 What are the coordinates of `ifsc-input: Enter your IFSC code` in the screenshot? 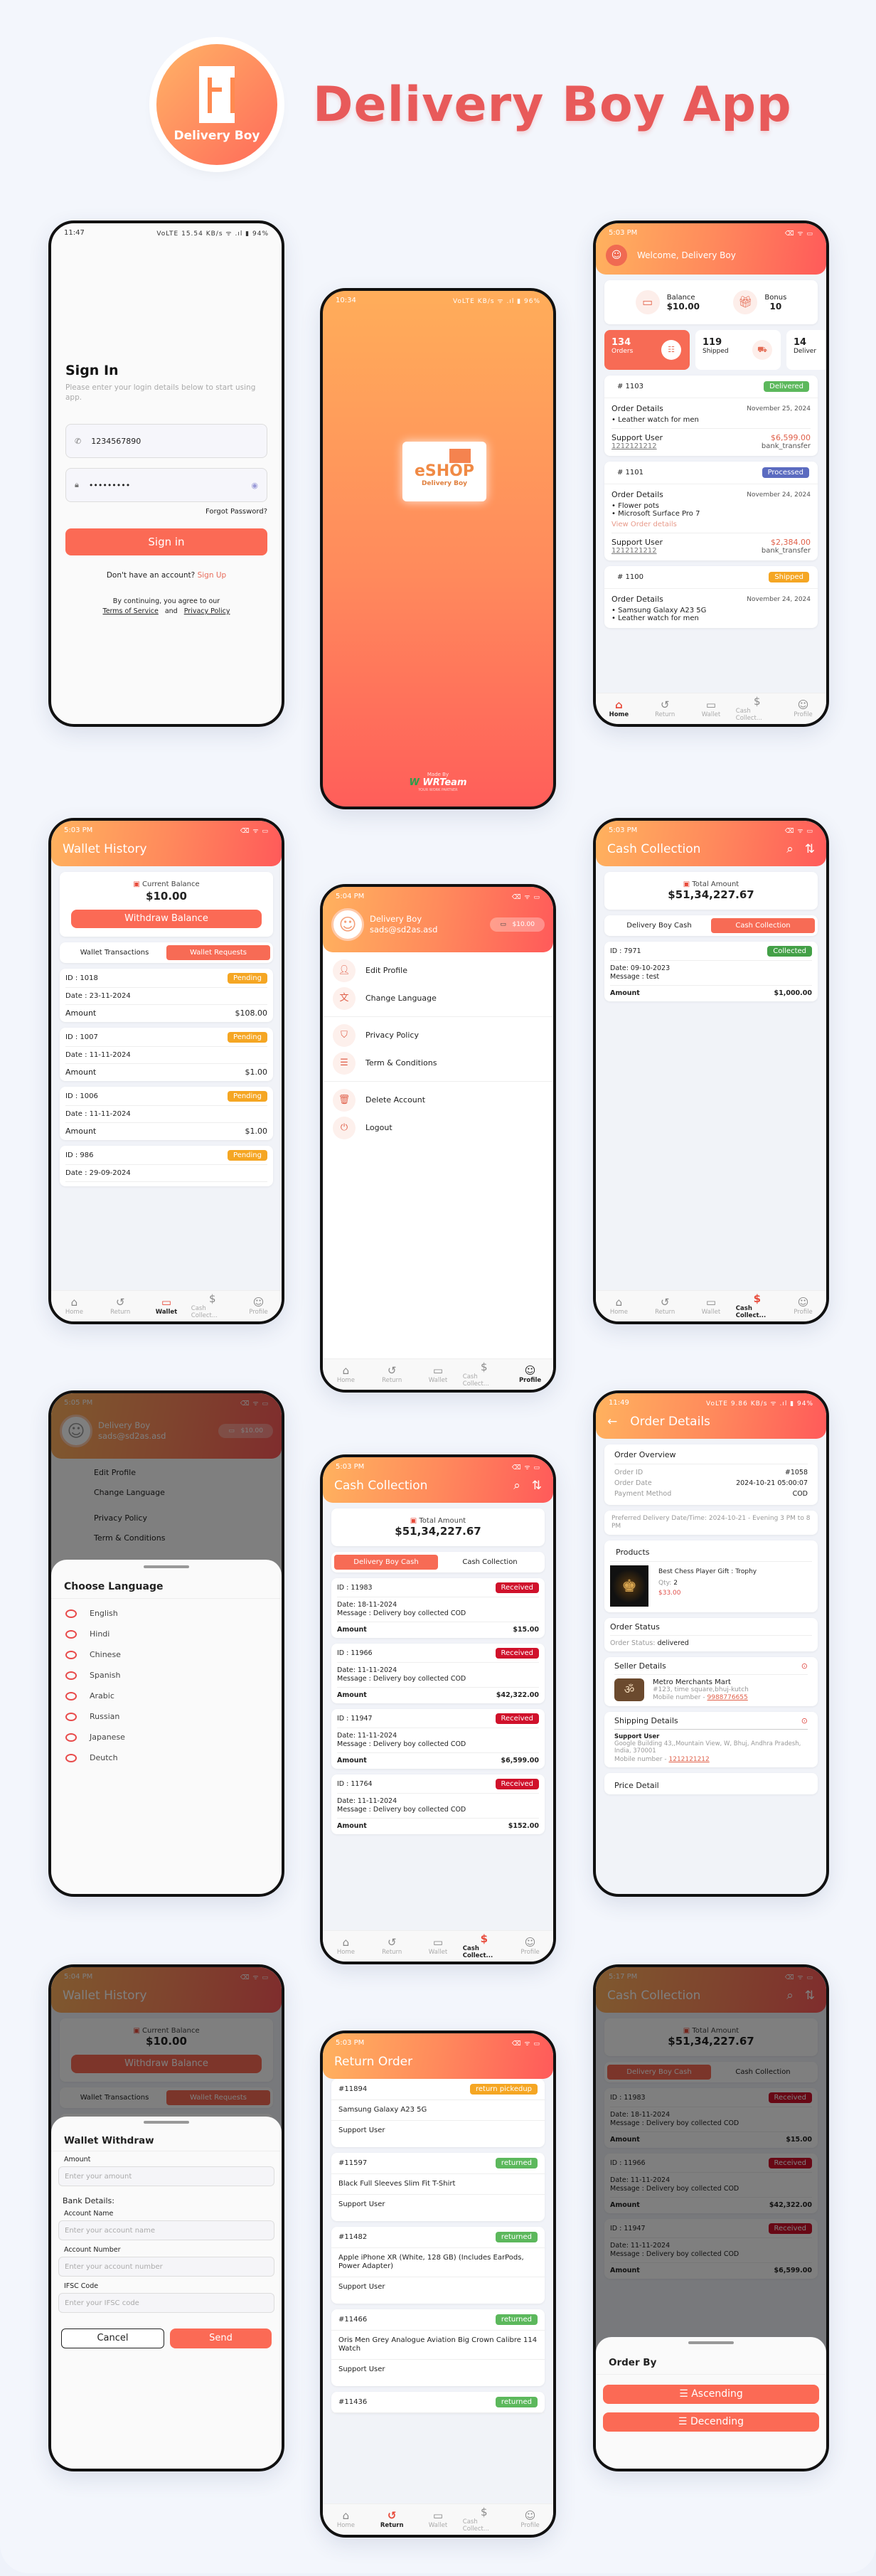 It's located at (166, 2303).